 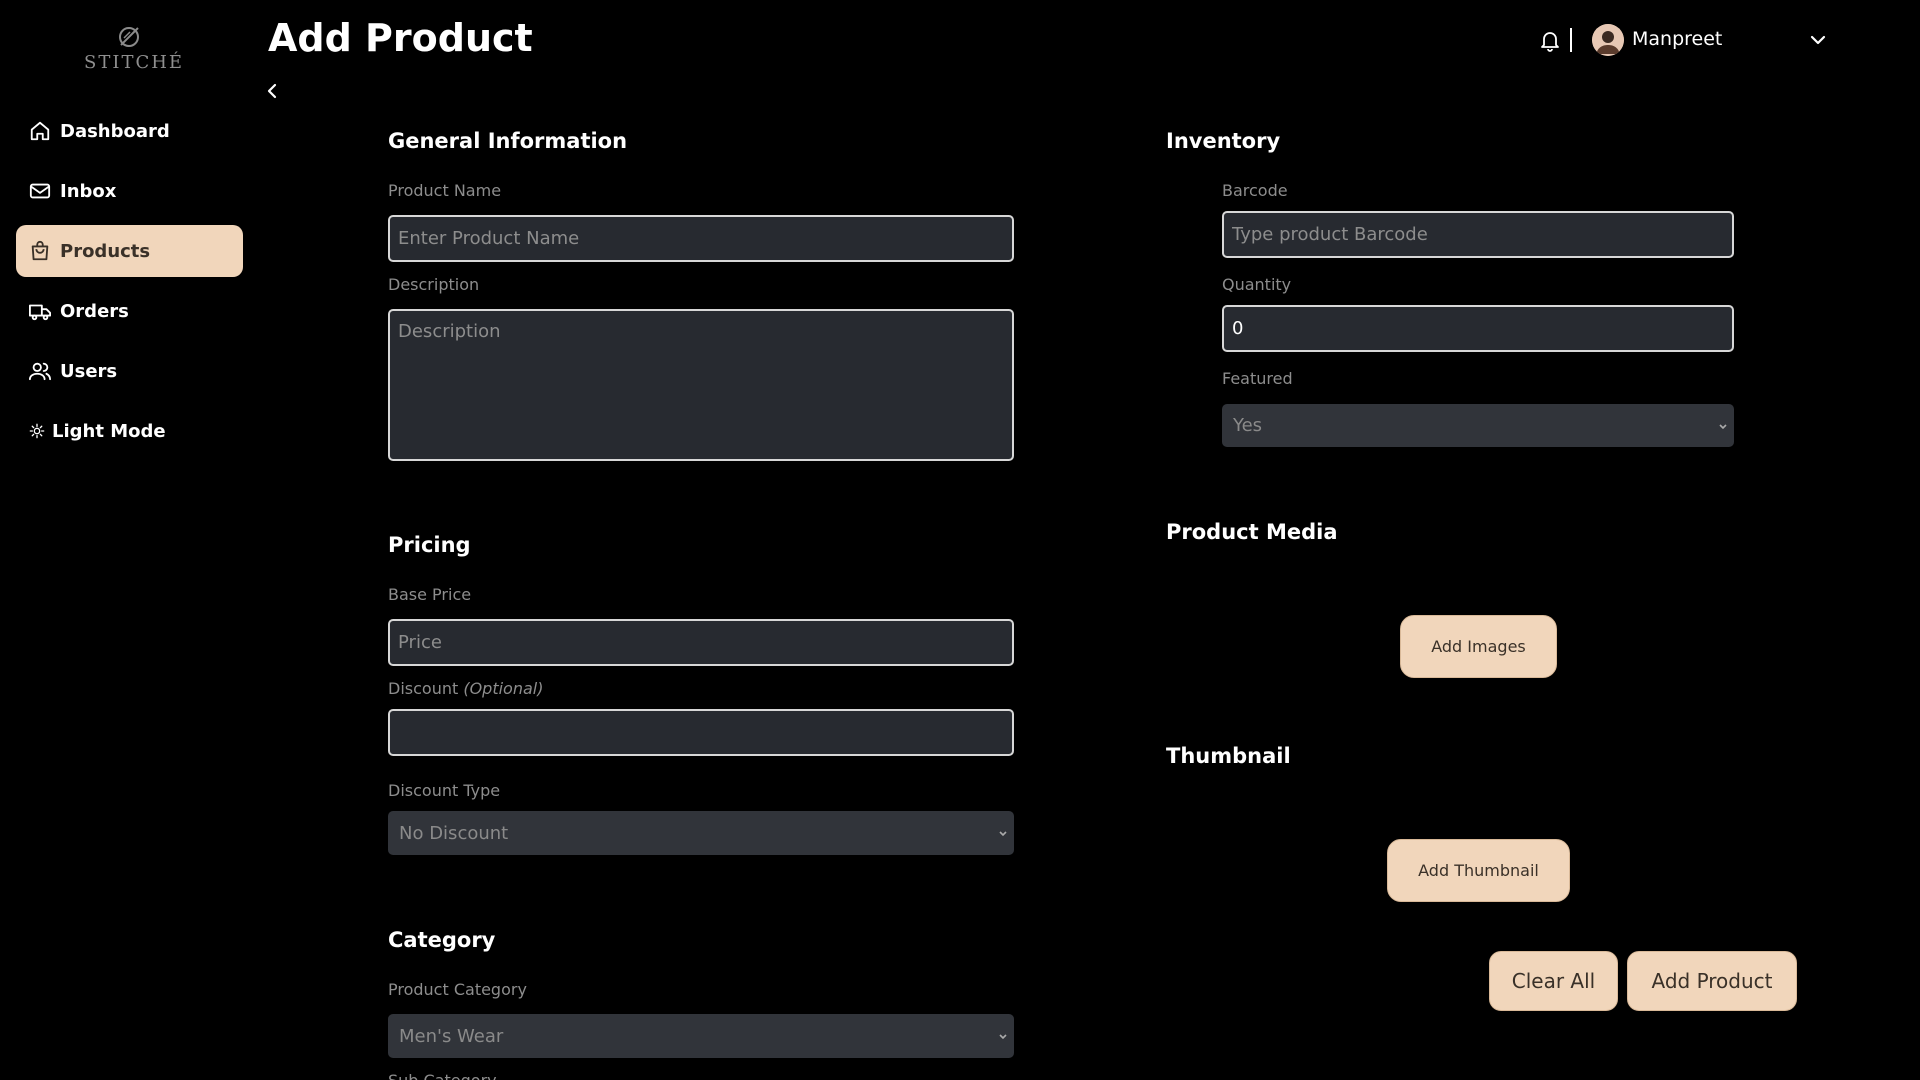 I want to click on base-price-label: Base Price, so click(x=430, y=594).